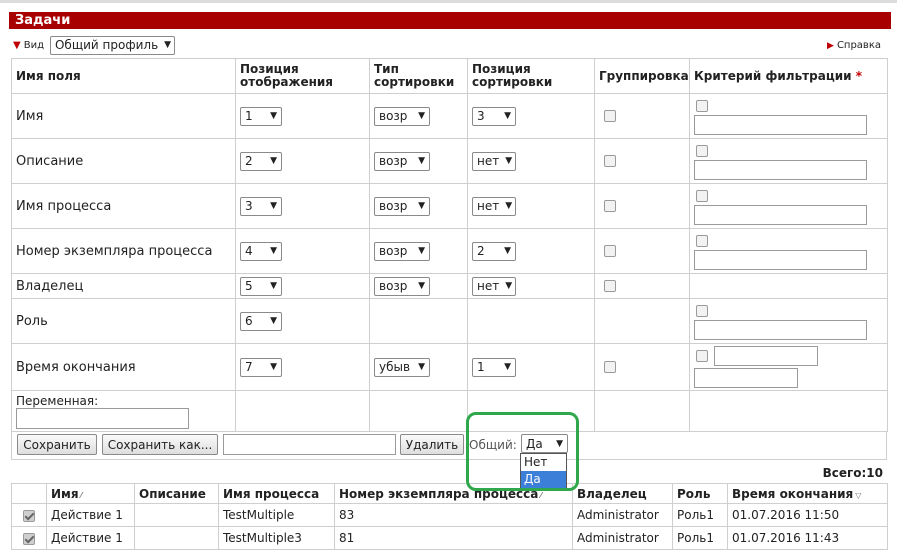 The height and width of the screenshot is (553, 897). What do you see at coordinates (123, 161) in the screenshot?
I see `field-name: Описание` at bounding box center [123, 161].